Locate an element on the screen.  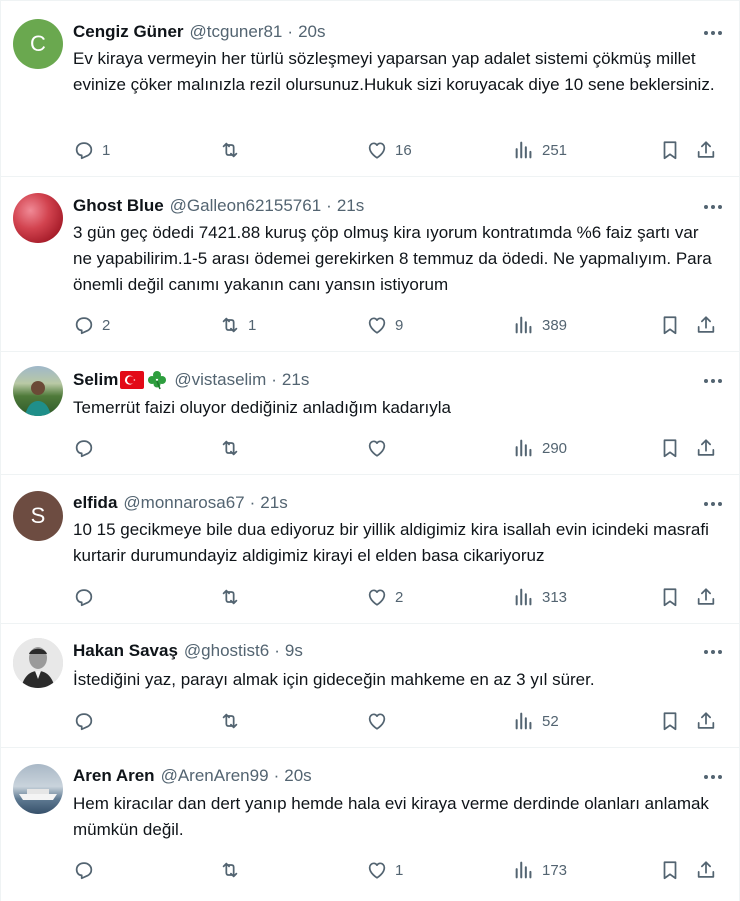
action-bar: 1 16 251 is located at coordinates (400, 150).